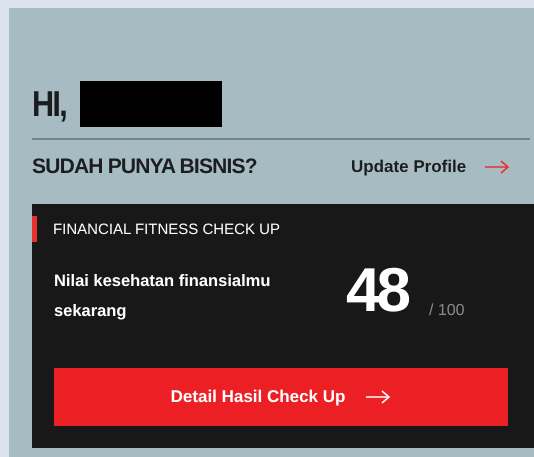 The height and width of the screenshot is (457, 534). What do you see at coordinates (166, 229) in the screenshot?
I see `card-title: FINANCIAL FITNESS CHECK UP` at bounding box center [166, 229].